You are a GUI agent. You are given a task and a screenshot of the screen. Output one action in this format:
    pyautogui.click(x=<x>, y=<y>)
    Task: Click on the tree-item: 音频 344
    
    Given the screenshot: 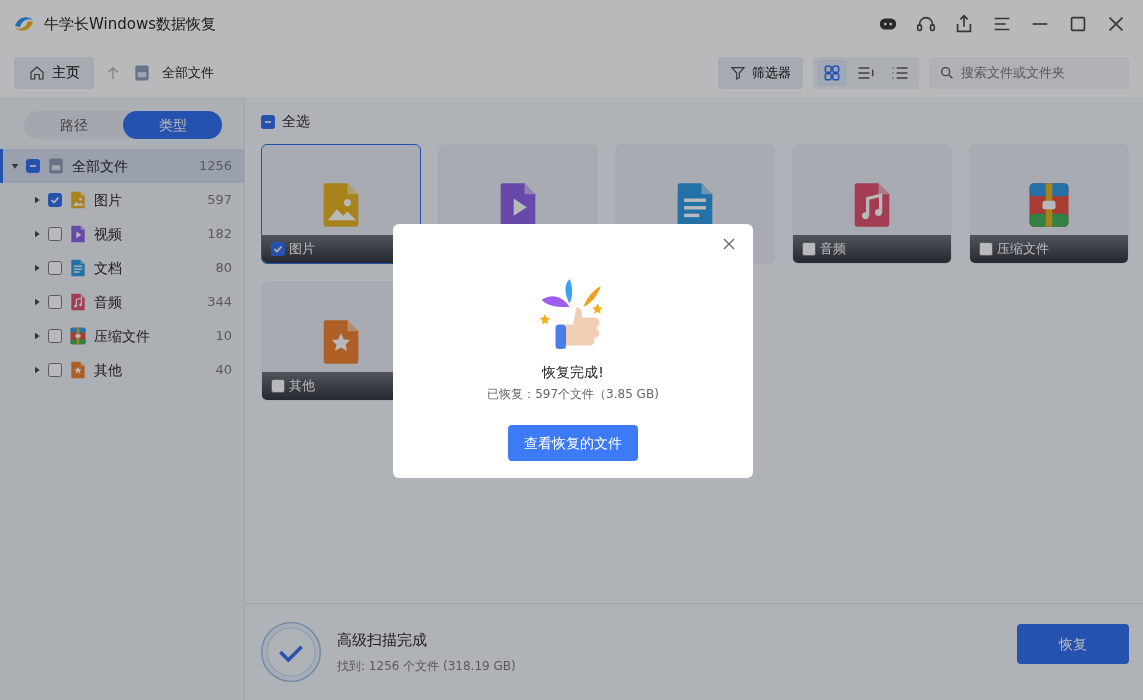 What is the action you would take?
    pyautogui.click(x=122, y=302)
    